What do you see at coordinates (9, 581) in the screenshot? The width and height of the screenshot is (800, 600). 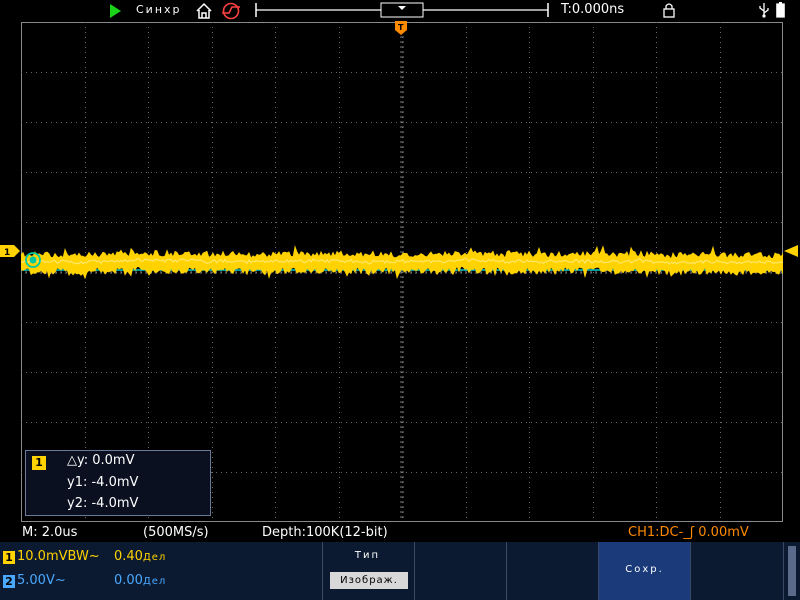 I see `ch2-badge: 2` at bounding box center [9, 581].